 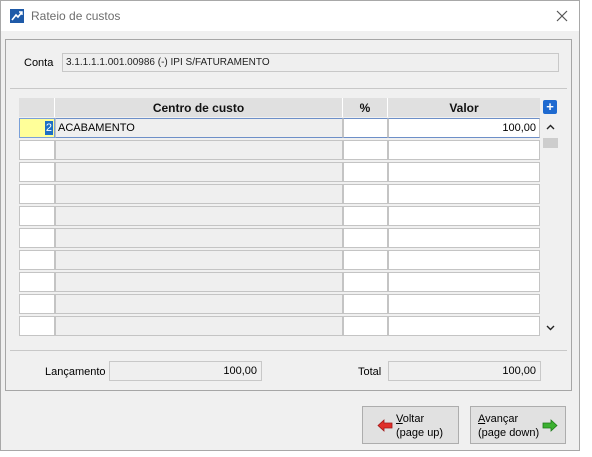 I want to click on total-field: 100,00, so click(x=464, y=371).